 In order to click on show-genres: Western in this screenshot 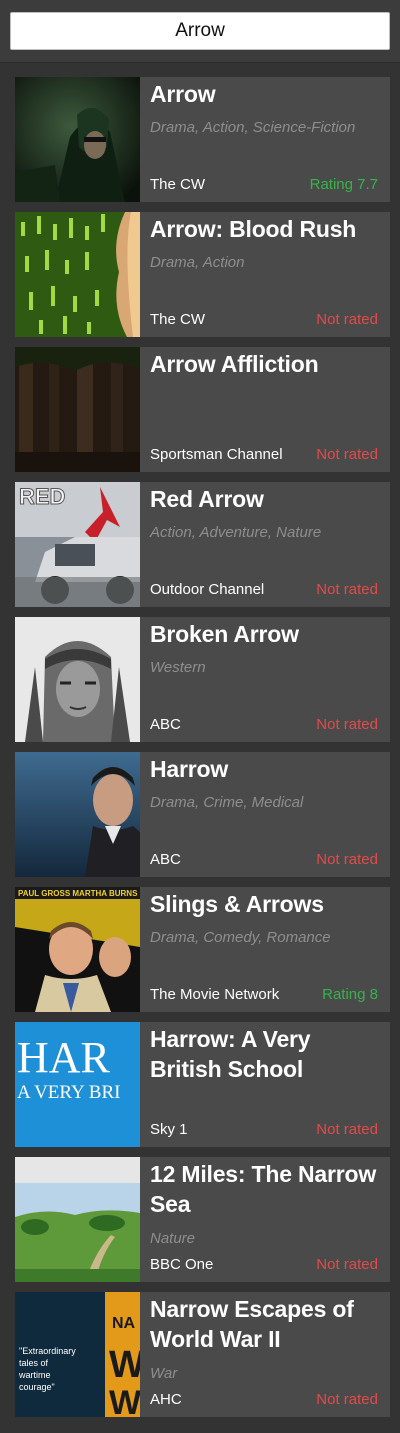, I will do `click(178, 667)`.